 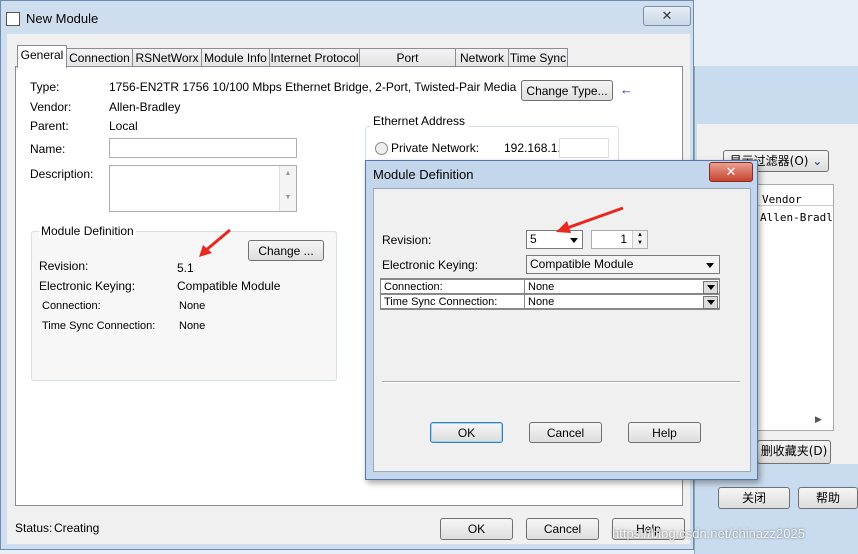 I want to click on tab-label: Module Info, so click(x=235, y=58).